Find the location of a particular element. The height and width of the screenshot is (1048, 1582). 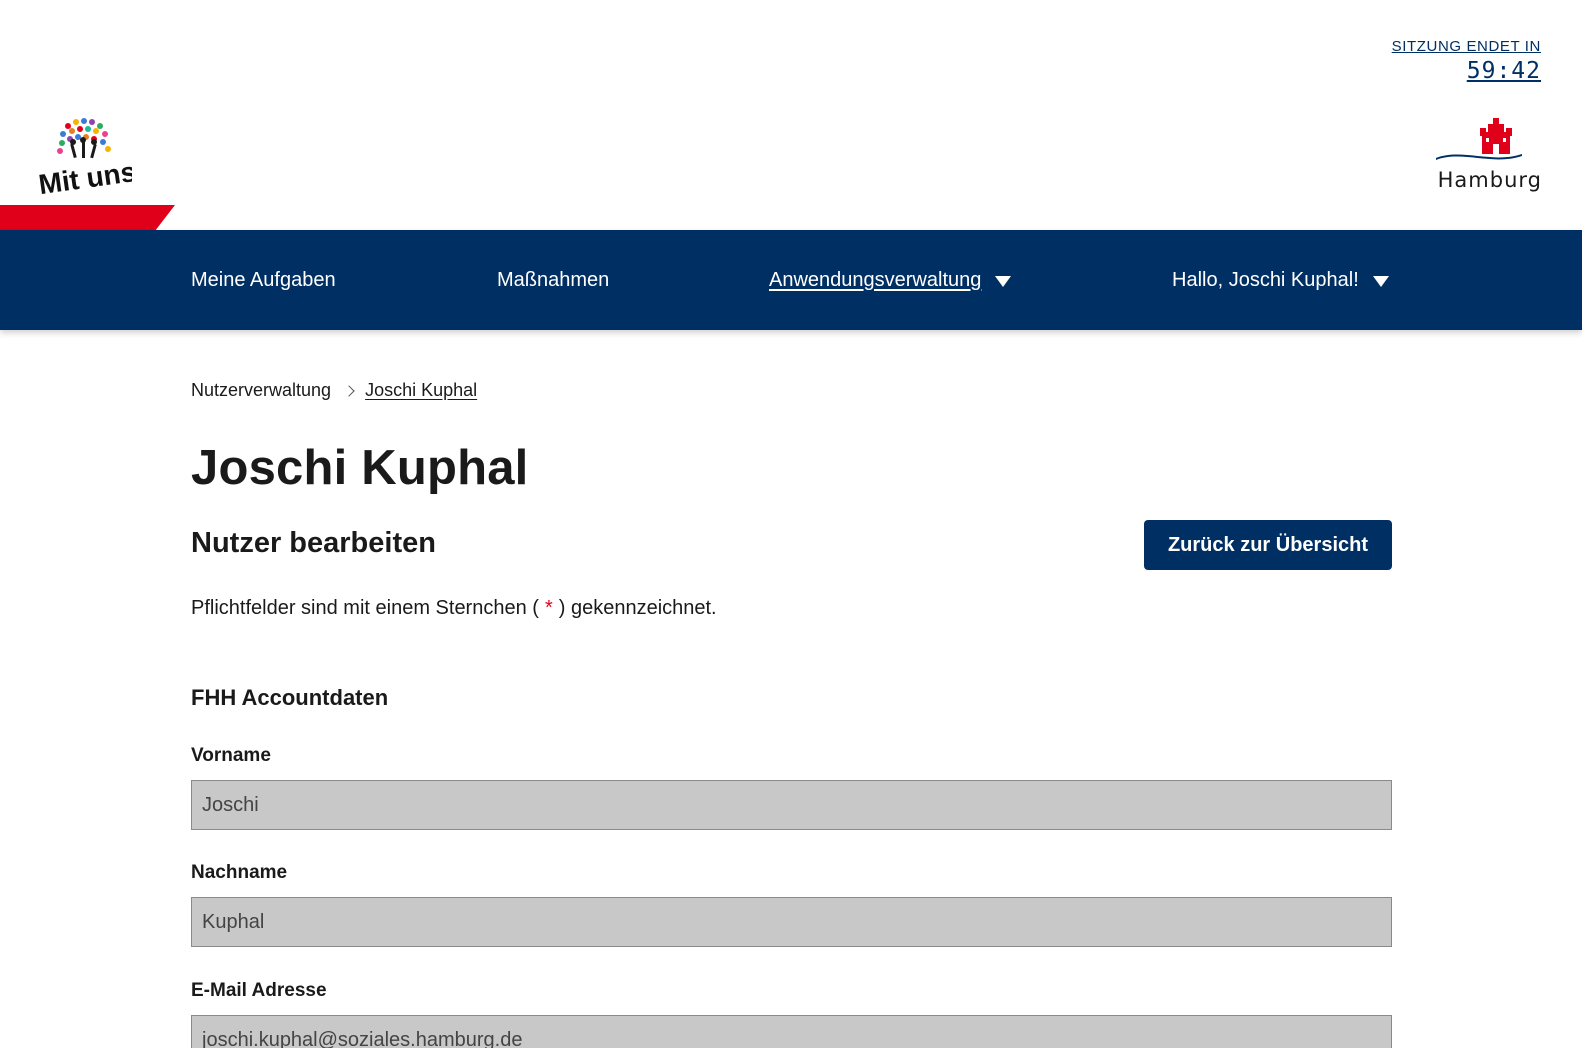

hamburg-logo-text: Hamburg is located at coordinates (1489, 180).